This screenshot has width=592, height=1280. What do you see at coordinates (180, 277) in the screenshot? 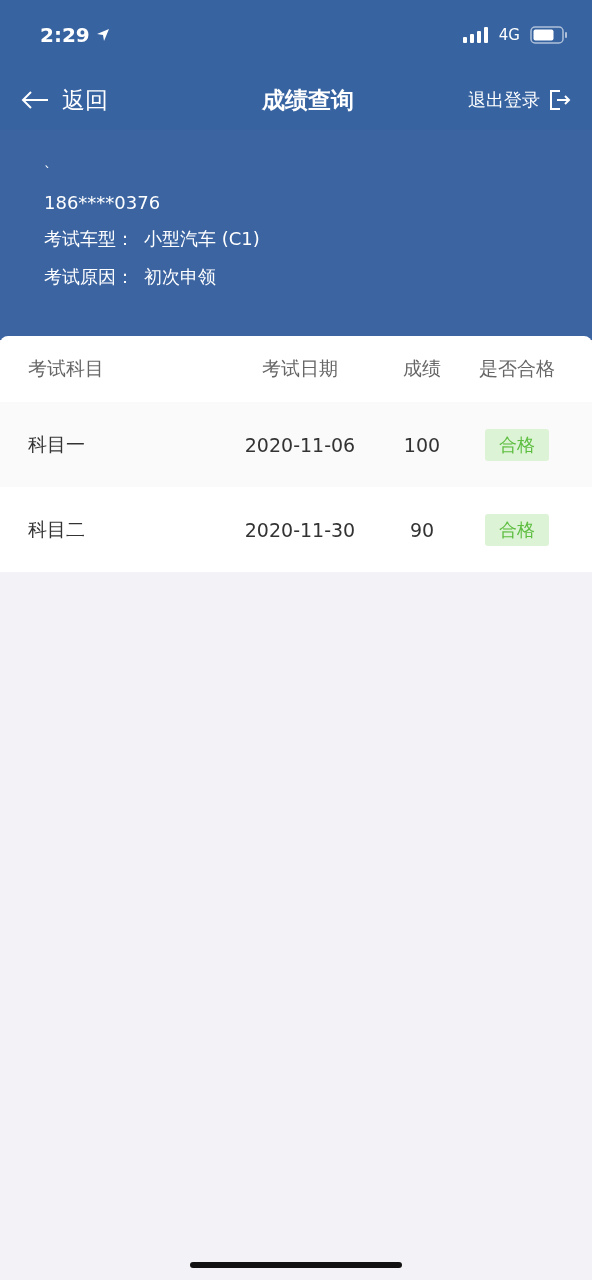
I see `info-value: 初次申领` at bounding box center [180, 277].